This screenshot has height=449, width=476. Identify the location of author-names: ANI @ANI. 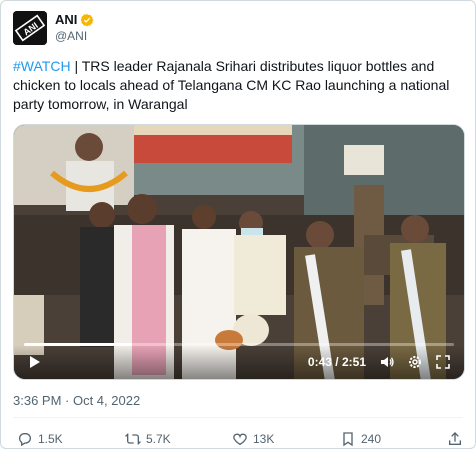
(74, 28).